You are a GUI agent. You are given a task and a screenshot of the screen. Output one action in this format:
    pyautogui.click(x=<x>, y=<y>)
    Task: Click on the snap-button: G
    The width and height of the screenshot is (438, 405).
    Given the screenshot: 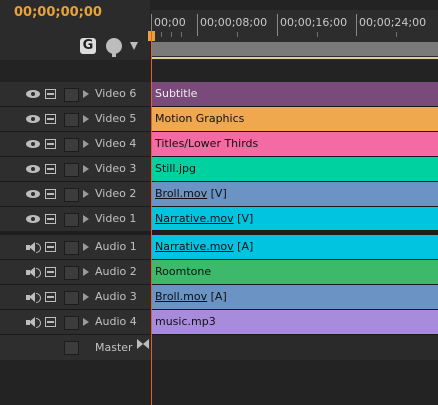 What is the action you would take?
    pyautogui.click(x=88, y=46)
    